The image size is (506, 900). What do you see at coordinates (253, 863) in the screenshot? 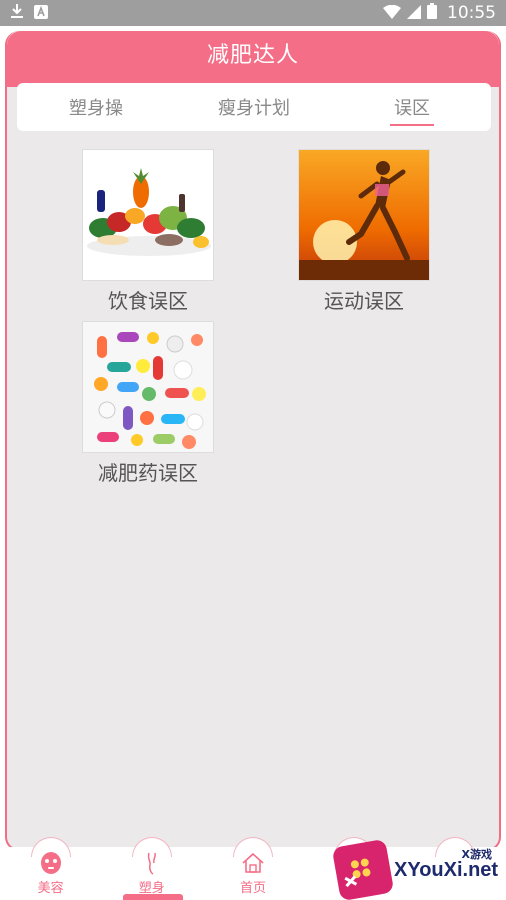
I see `home-icon` at bounding box center [253, 863].